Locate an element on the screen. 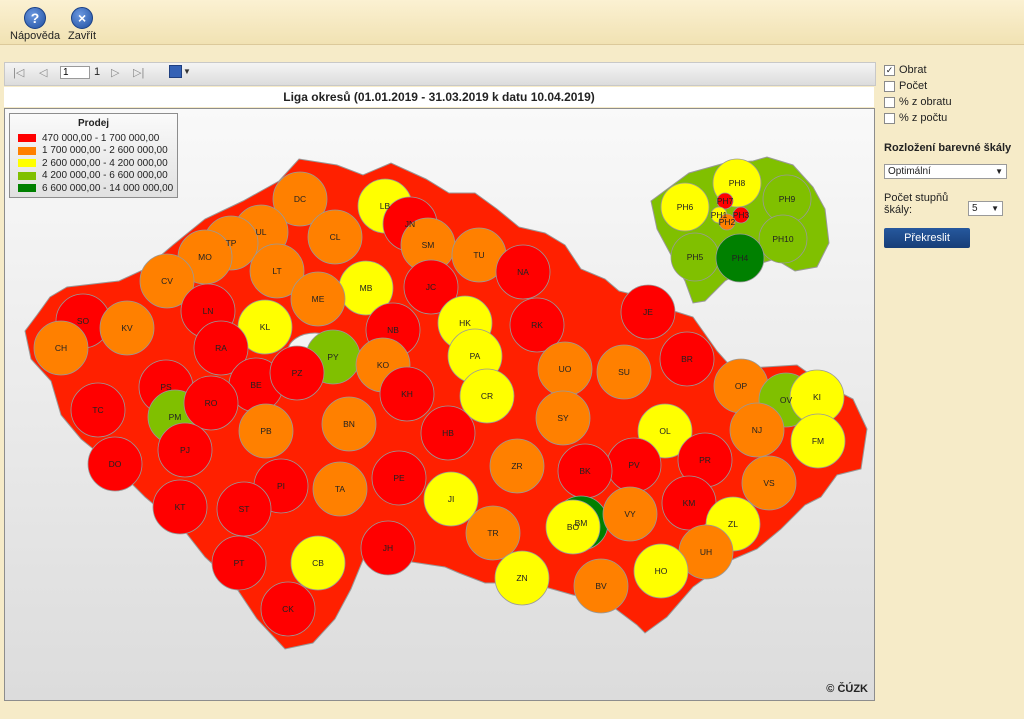 Image resolution: width=1024 pixels, height=719 pixels. district-label: TP is located at coordinates (231, 243).